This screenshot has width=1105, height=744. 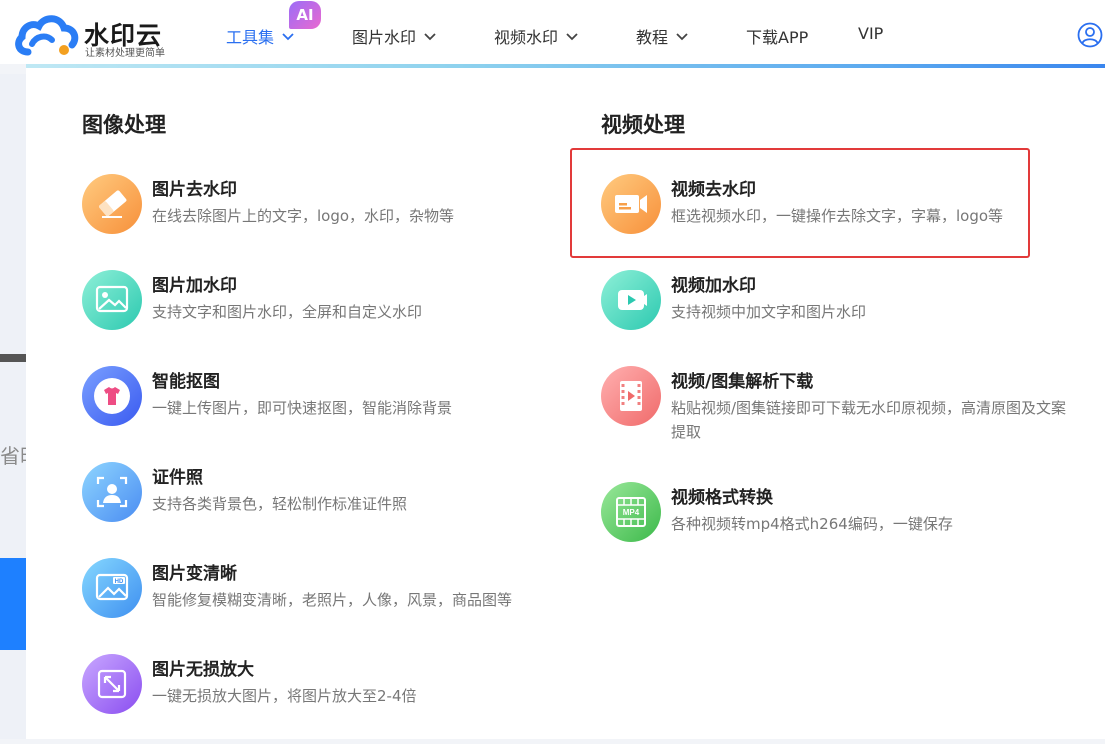 What do you see at coordinates (203, 670) in the screenshot?
I see `tool-name: 图片无损放大` at bounding box center [203, 670].